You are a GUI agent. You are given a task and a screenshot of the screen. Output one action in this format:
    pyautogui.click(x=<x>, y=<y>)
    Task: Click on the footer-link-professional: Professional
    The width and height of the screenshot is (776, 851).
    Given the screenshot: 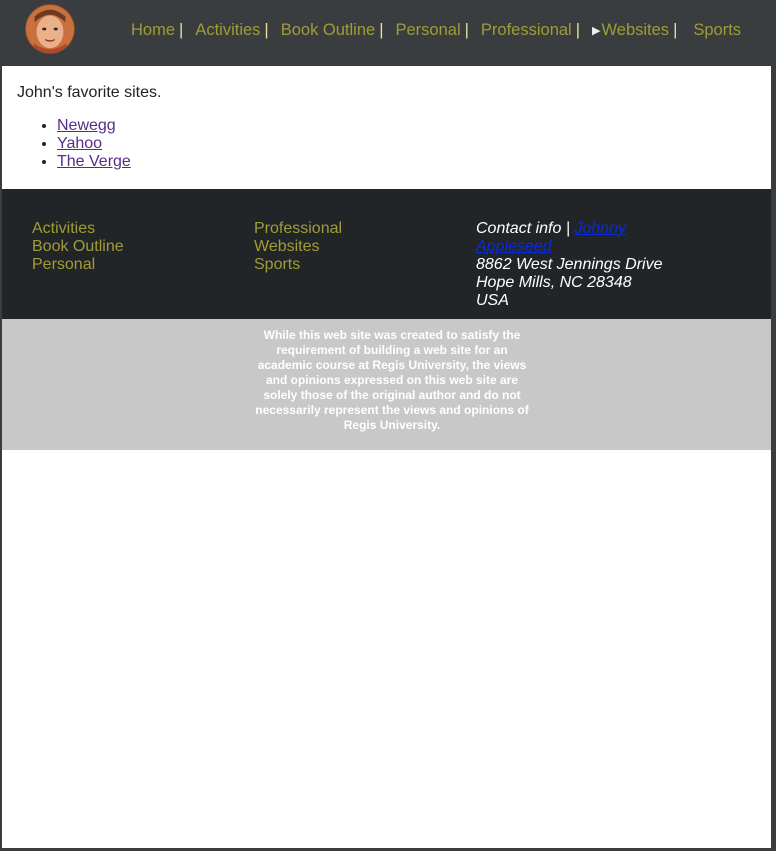 What is the action you would take?
    pyautogui.click(x=298, y=229)
    